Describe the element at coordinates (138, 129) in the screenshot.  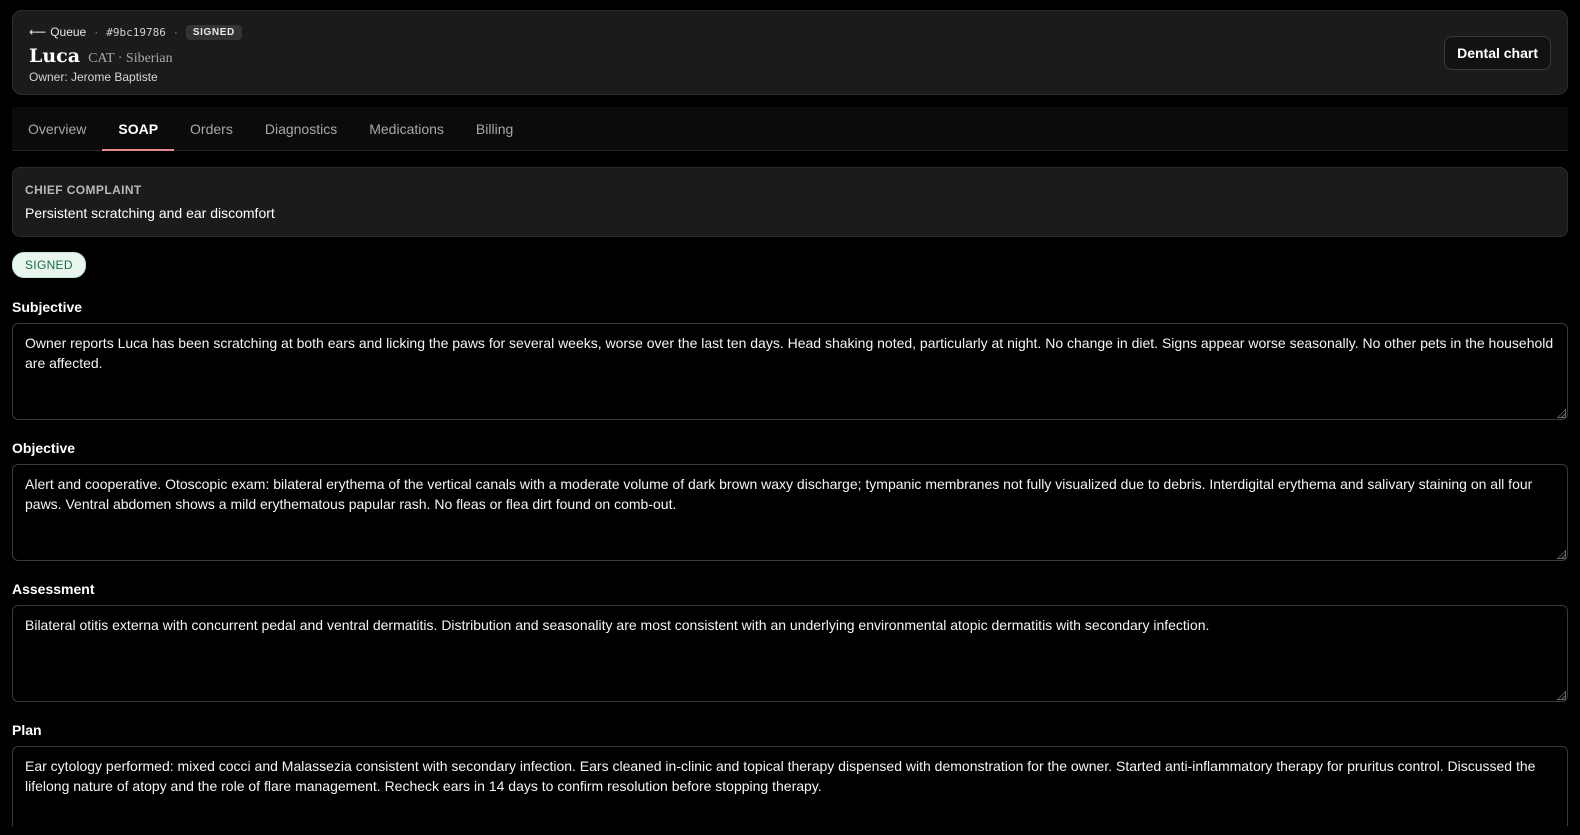
I see `tab-soap: SOAP` at that location.